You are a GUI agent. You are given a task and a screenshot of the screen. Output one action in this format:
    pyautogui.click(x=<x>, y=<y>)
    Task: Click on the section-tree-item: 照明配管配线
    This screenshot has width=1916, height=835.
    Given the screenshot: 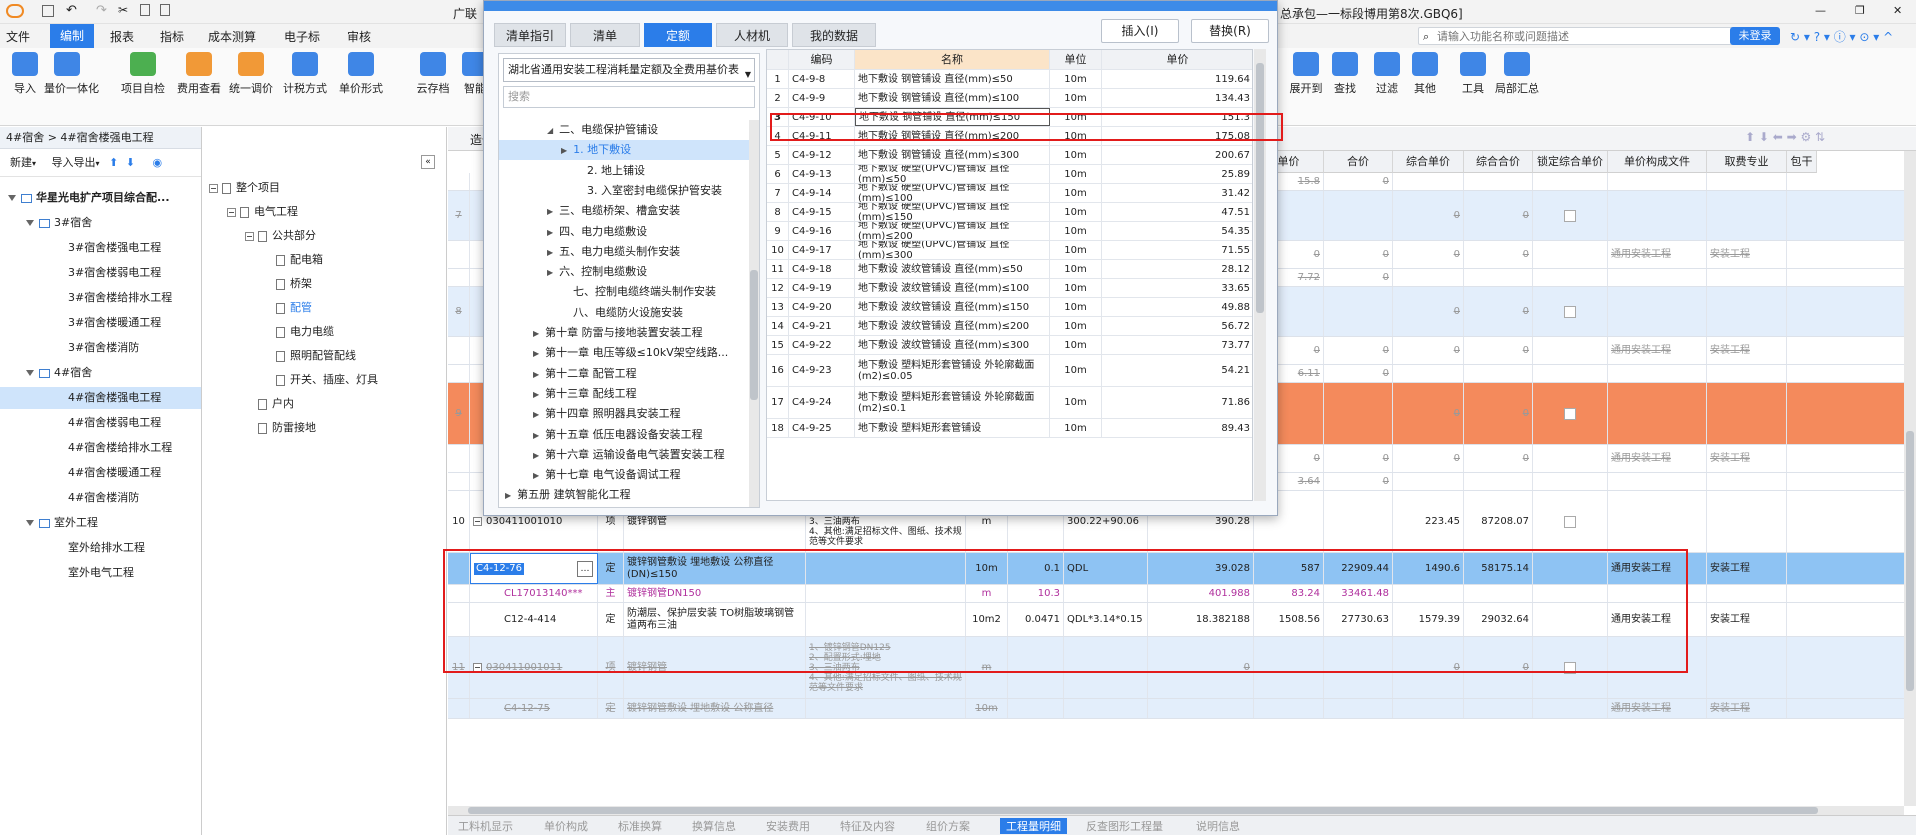 What is the action you would take?
    pyautogui.click(x=324, y=356)
    